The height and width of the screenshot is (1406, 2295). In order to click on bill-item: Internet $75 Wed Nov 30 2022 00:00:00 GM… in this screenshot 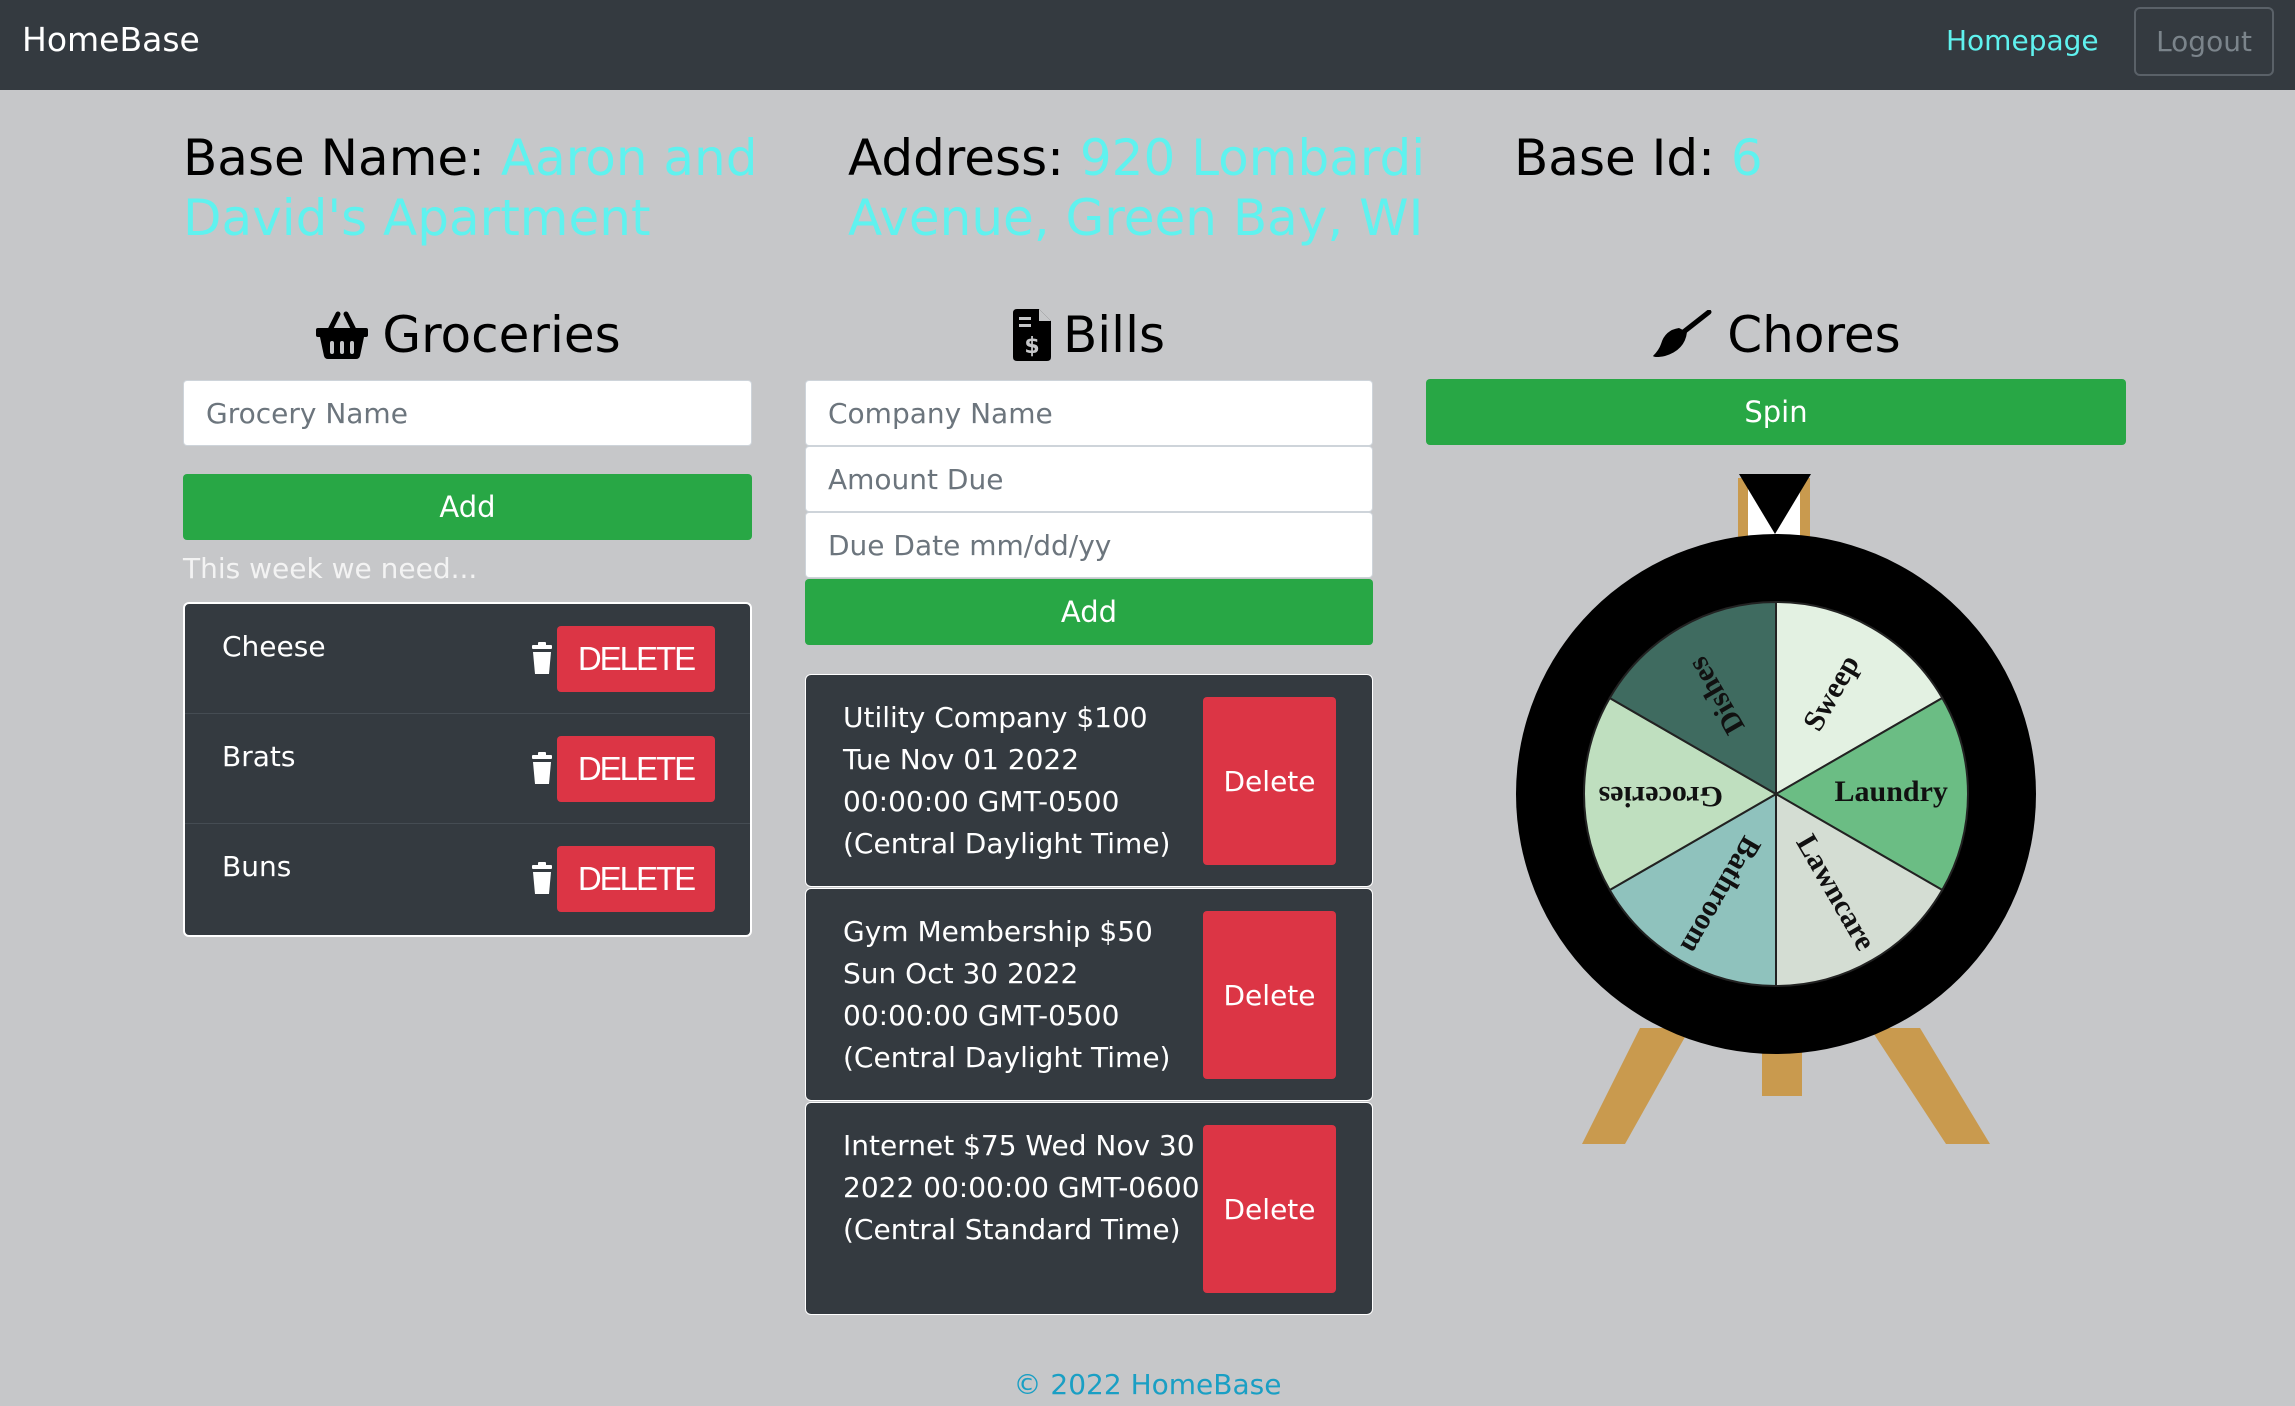, I will do `click(1089, 1208)`.